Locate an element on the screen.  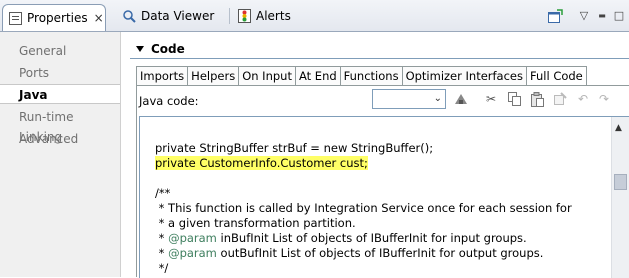
tab-properties-label: Properties is located at coordinates (57, 18).